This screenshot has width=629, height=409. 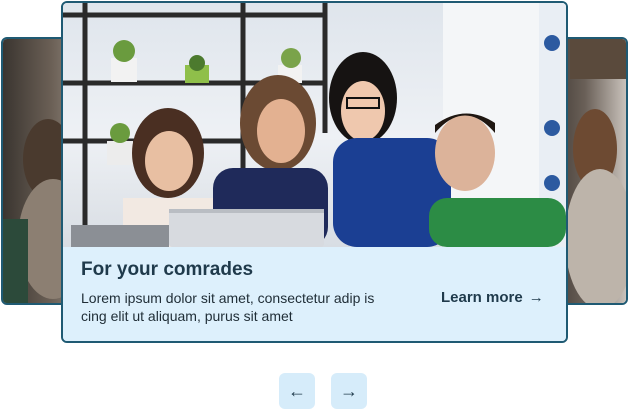 I want to click on previous-button: ←, so click(x=297, y=391).